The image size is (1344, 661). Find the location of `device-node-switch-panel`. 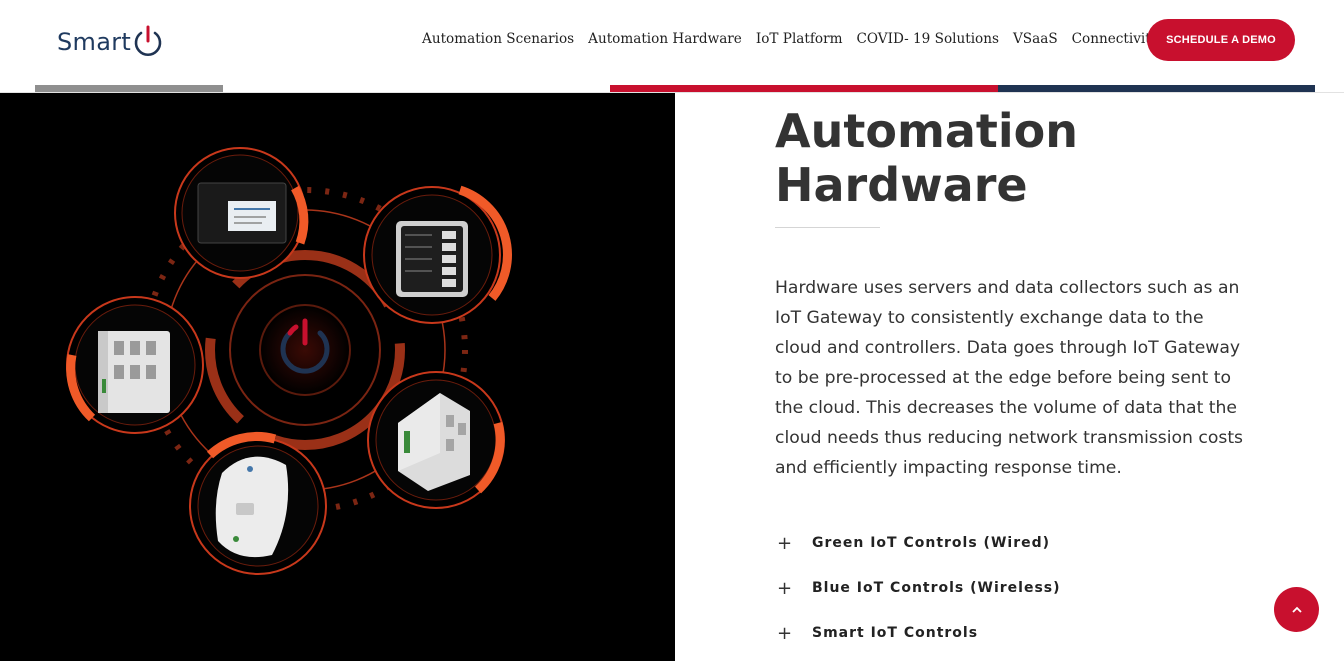

device-node-switch-panel is located at coordinates (437, 254).